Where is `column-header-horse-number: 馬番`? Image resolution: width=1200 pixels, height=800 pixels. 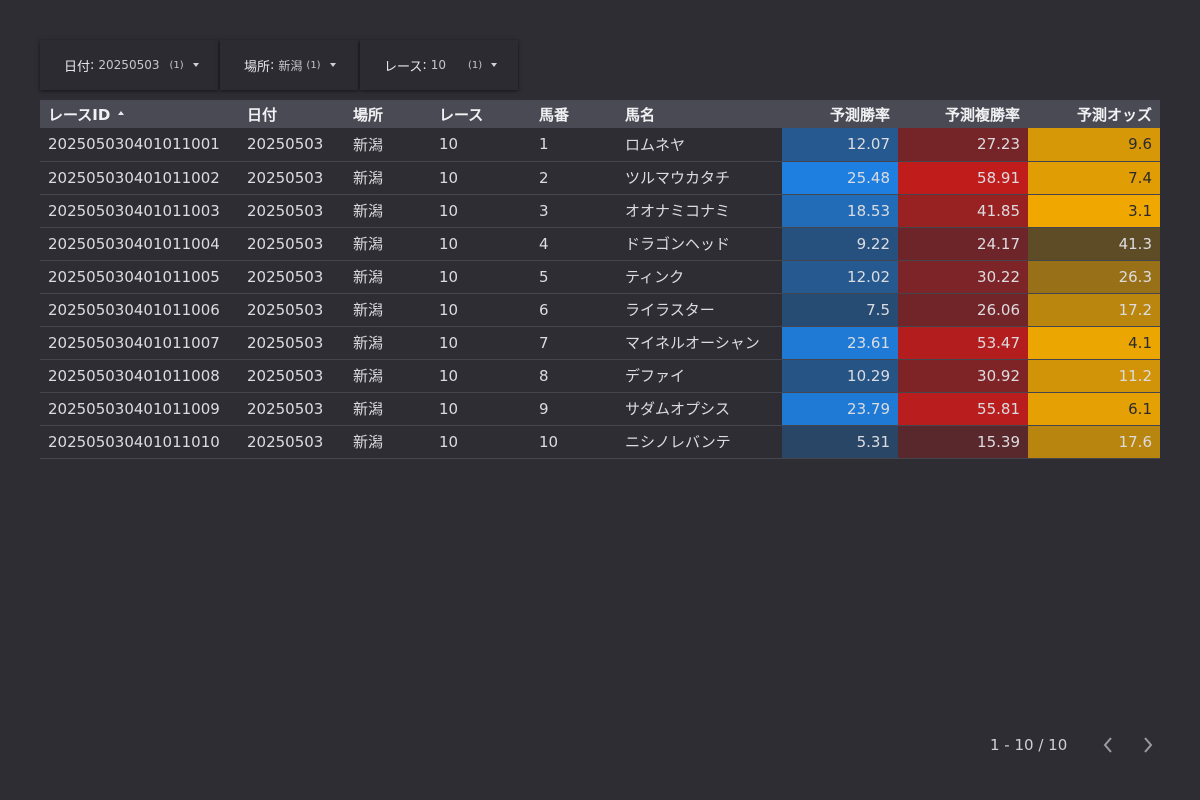 column-header-horse-number: 馬番 is located at coordinates (574, 114).